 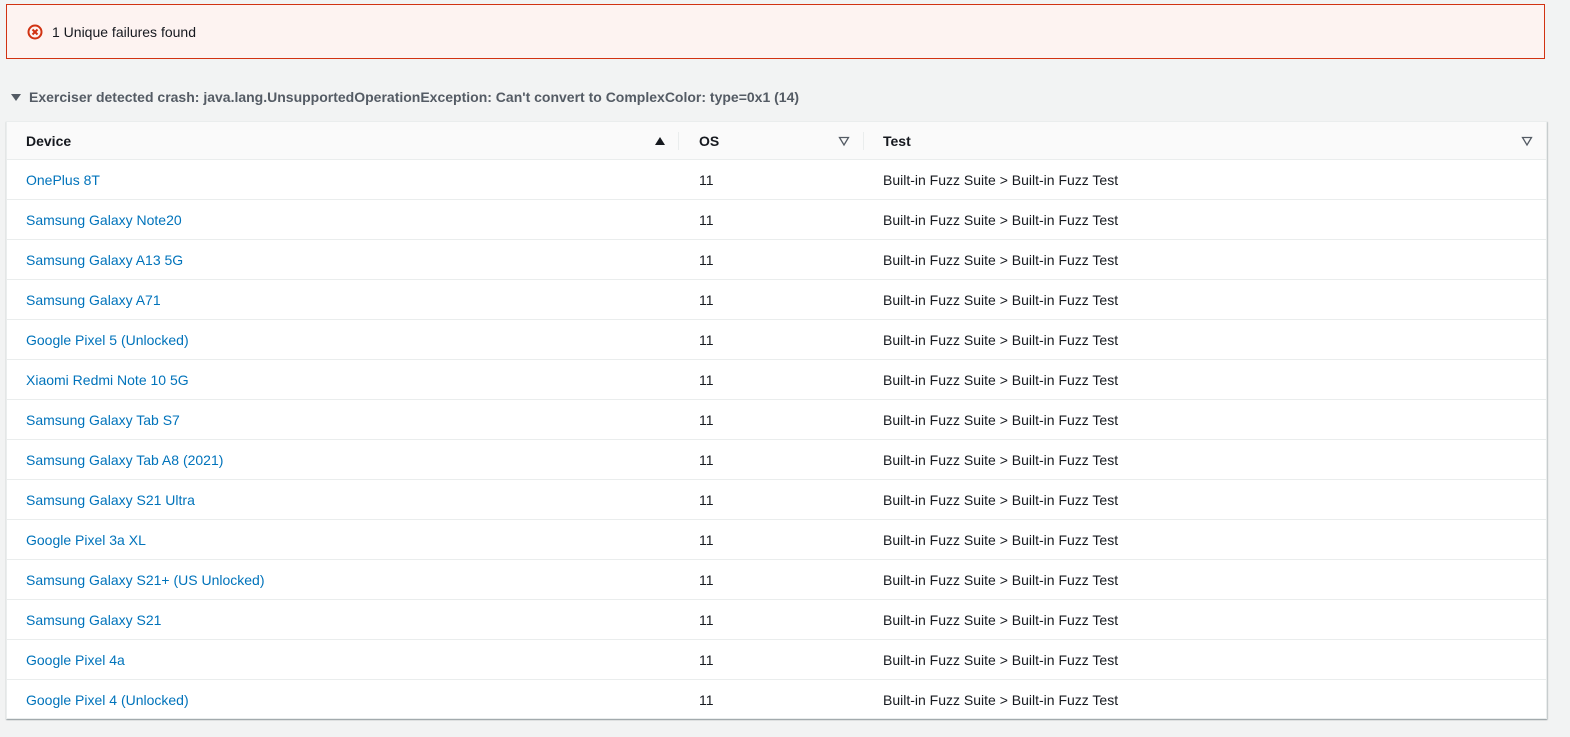 I want to click on failures-alert: 1 Unique failures found, so click(x=775, y=31).